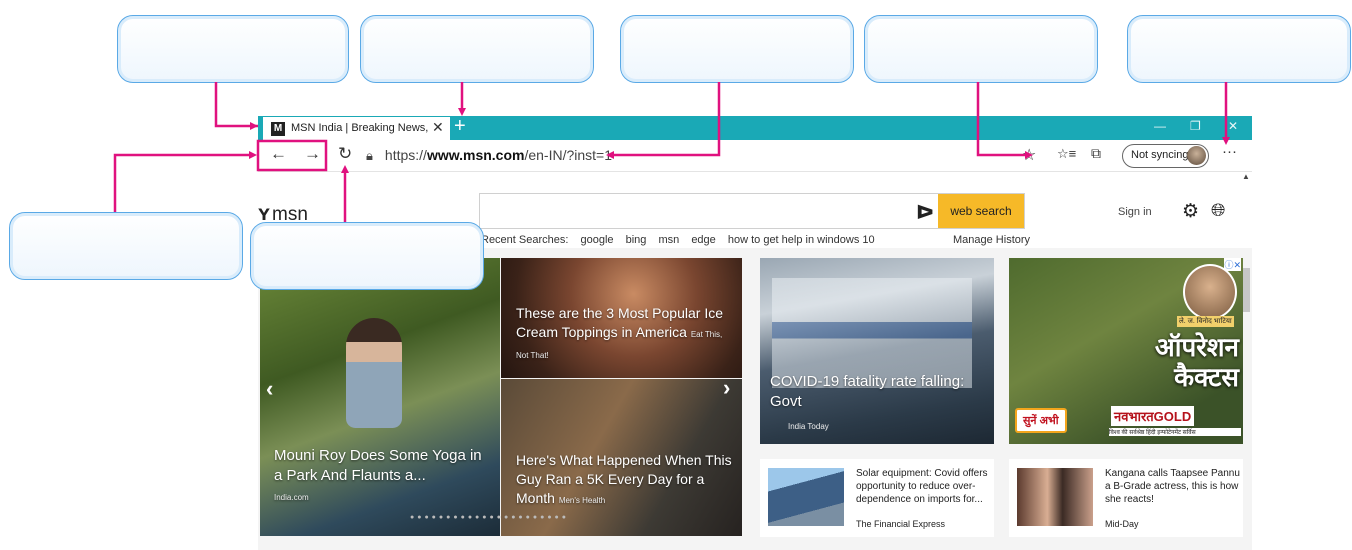 This screenshot has height=550, width=1352. I want to click on callout-box-tab, so click(233, 49).